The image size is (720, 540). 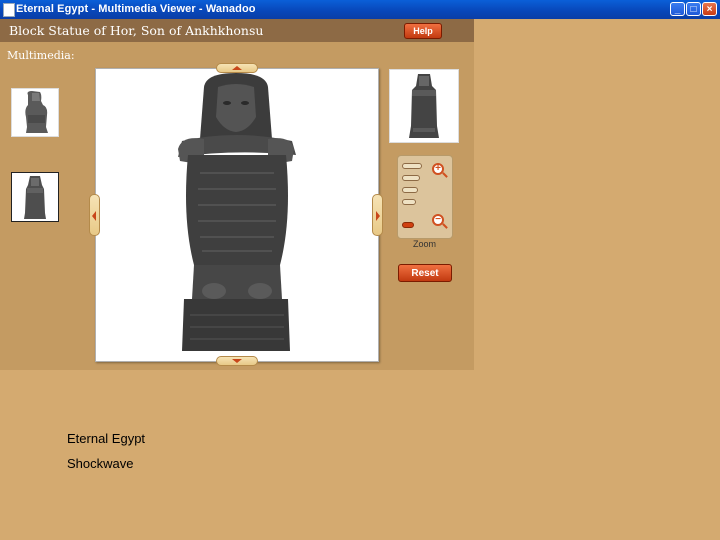 I want to click on statue-side-thumbnail-image, so click(x=36, y=112).